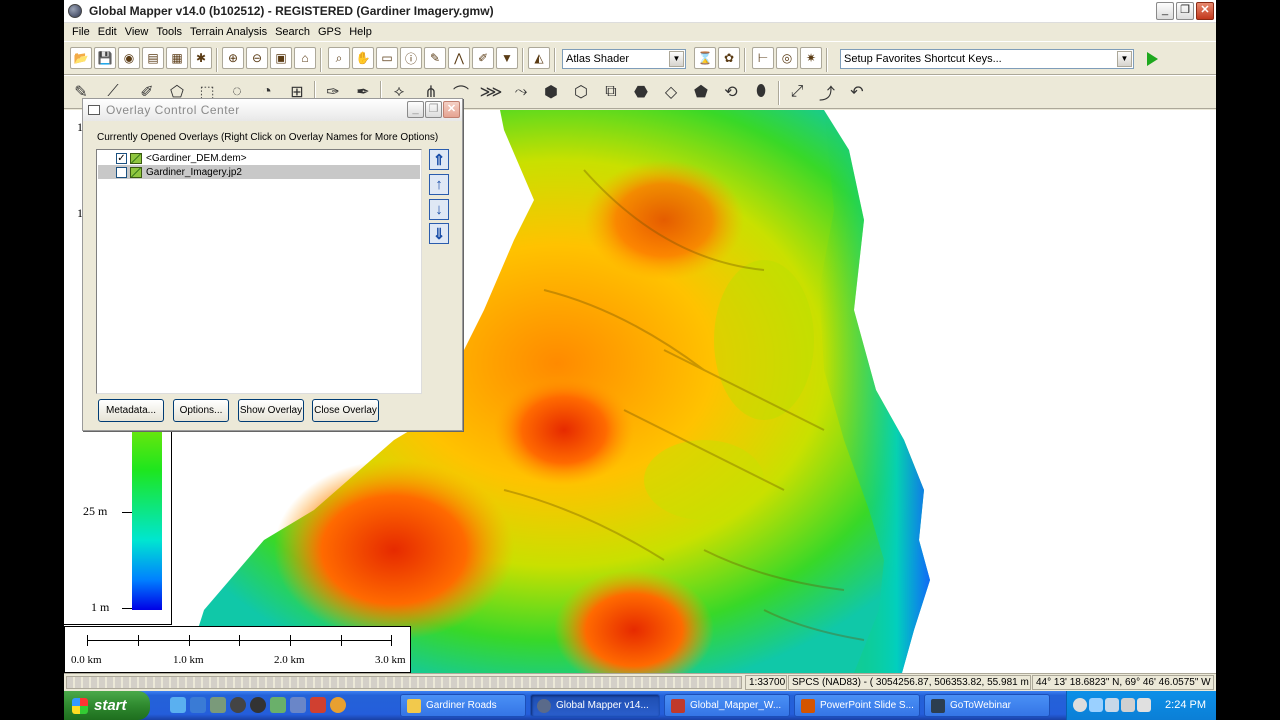 Image resolution: width=1280 pixels, height=720 pixels. What do you see at coordinates (857, 92) in the screenshot?
I see `undo-icon: ↶` at bounding box center [857, 92].